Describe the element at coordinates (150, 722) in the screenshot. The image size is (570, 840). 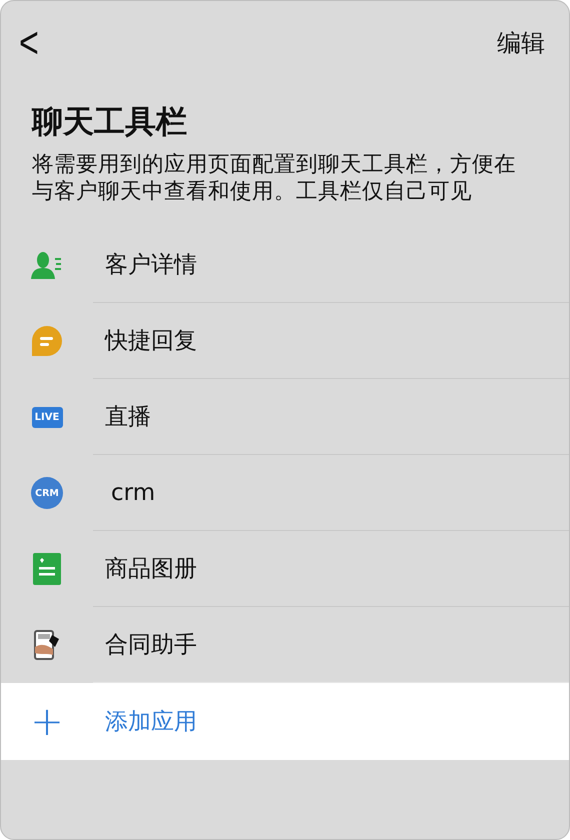
I see `add-app-label: 添加应用` at that location.